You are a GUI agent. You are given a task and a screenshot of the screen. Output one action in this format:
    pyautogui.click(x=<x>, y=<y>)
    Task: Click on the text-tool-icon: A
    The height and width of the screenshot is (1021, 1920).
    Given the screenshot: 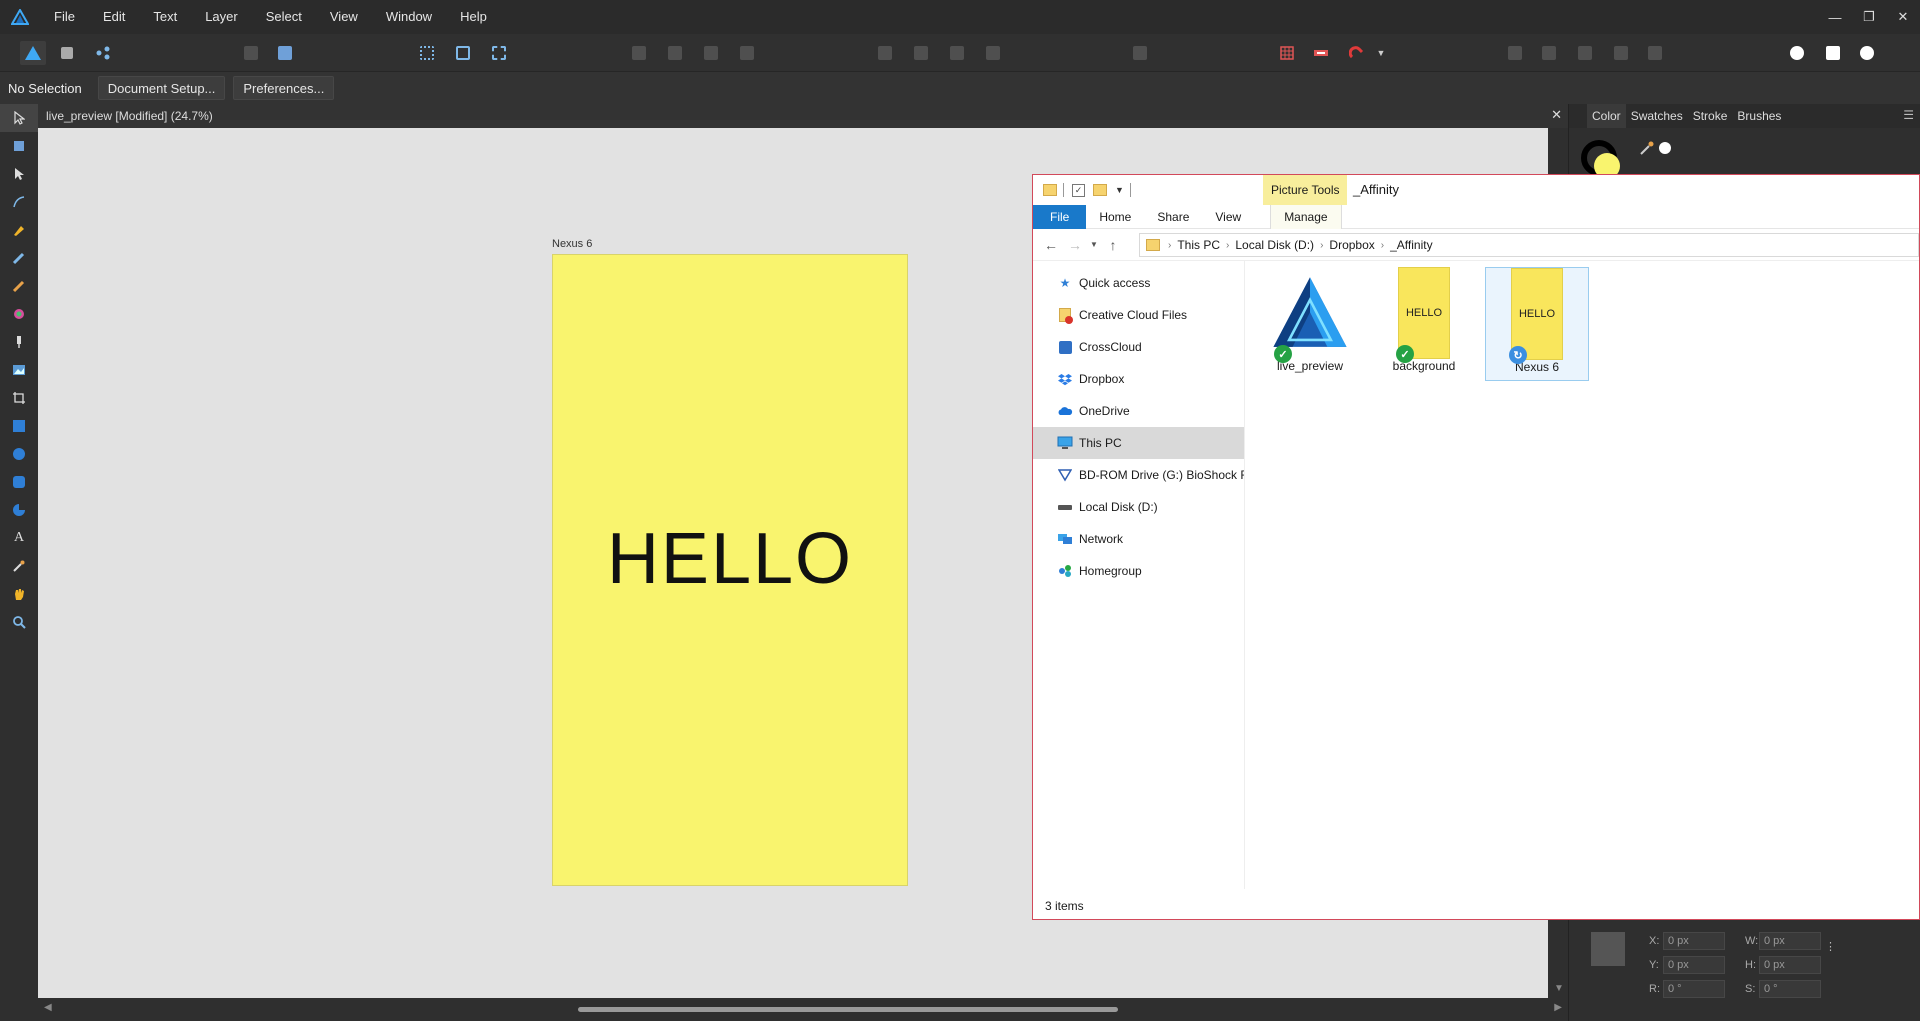 What is the action you would take?
    pyautogui.click(x=19, y=538)
    